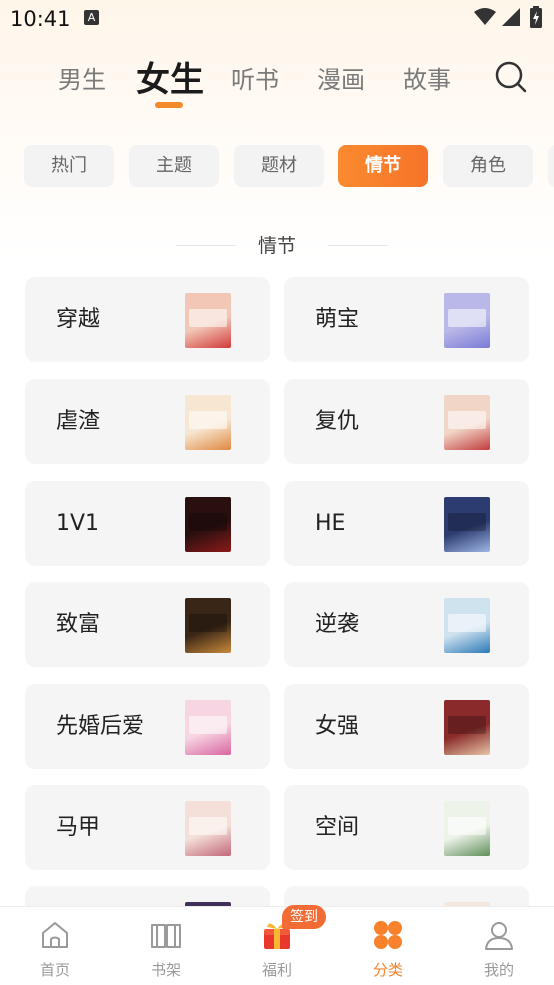 The image size is (554, 985). Describe the element at coordinates (330, 523) in the screenshot. I see `category-label: HE` at that location.